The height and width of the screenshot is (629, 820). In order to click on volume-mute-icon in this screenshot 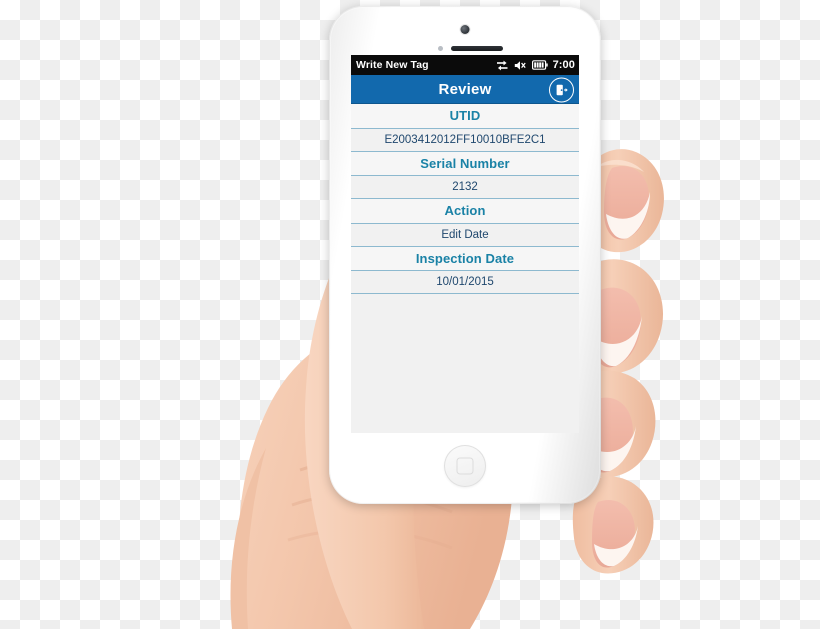, I will do `click(520, 65)`.